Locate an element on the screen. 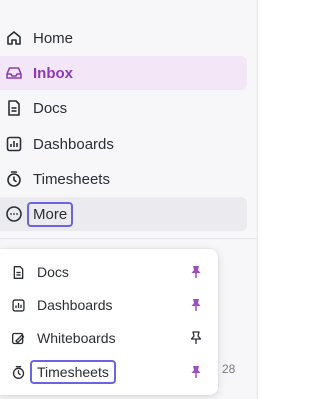  more-menu-item-docs: Docs is located at coordinates (109, 272).